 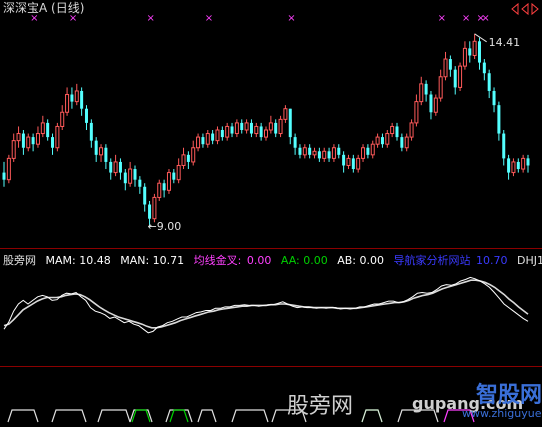 What do you see at coordinates (502, 413) in the screenshot?
I see `logo-domain: www.zhiguyue.com` at bounding box center [502, 413].